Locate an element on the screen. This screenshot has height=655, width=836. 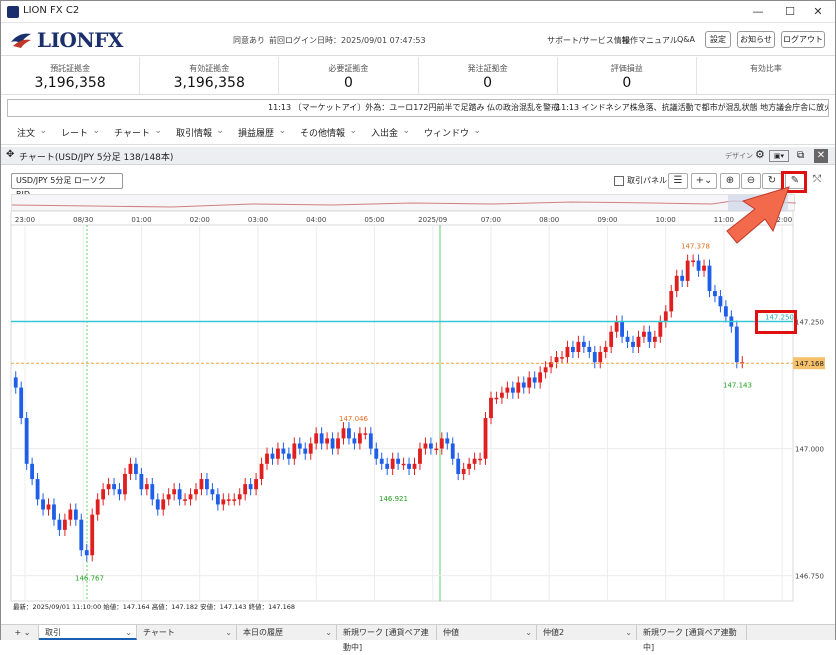
move-icon: ✥ is located at coordinates (10, 154).